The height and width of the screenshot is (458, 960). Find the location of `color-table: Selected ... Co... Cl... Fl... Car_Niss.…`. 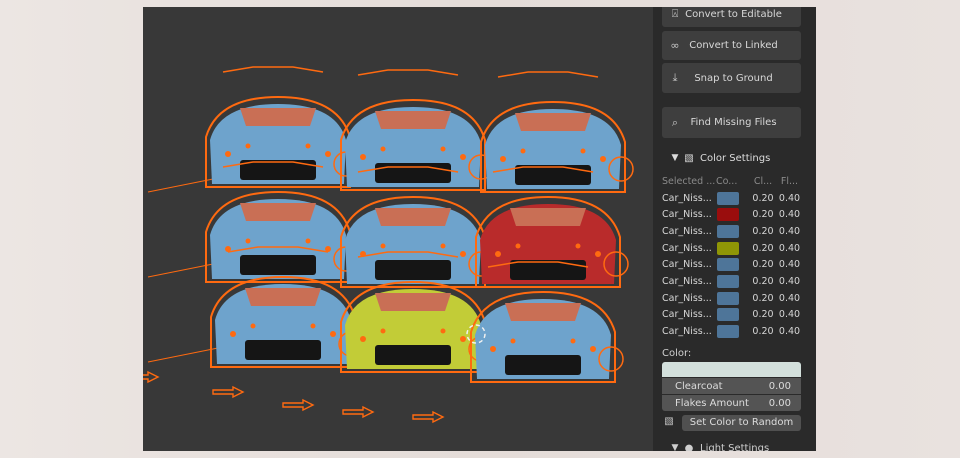

color-table: Selected ... Co... Cl... Fl... Car_Niss.… is located at coordinates (731, 256).